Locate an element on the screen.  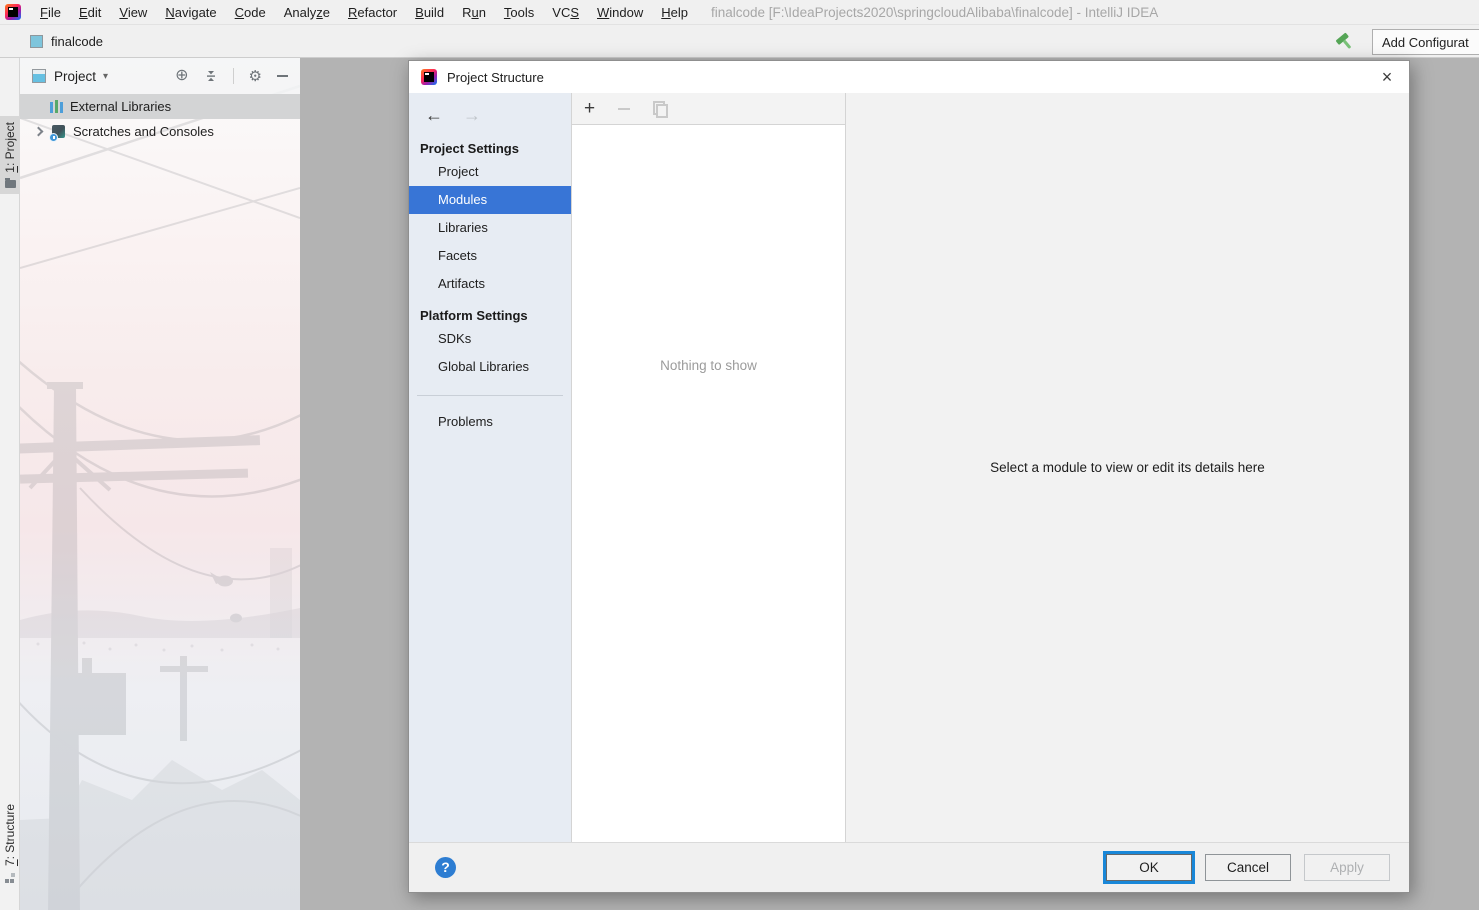
dialog-title: Project Structure is located at coordinates (495, 77).